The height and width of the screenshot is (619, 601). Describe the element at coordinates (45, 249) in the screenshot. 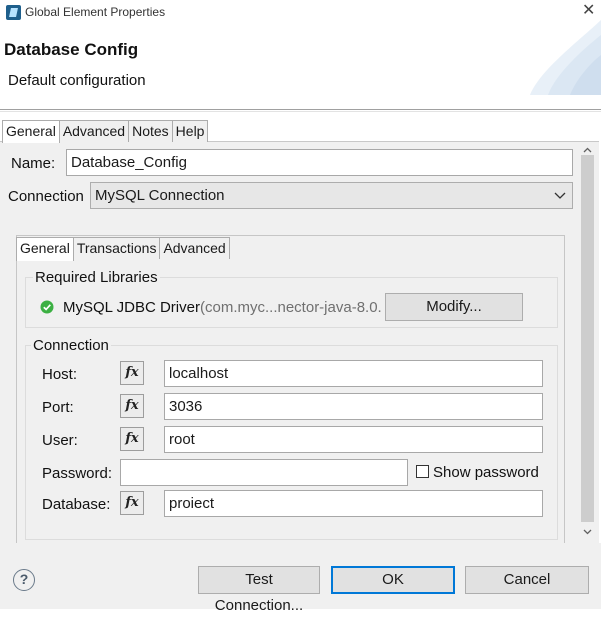

I see `inner-tab-general: General` at that location.